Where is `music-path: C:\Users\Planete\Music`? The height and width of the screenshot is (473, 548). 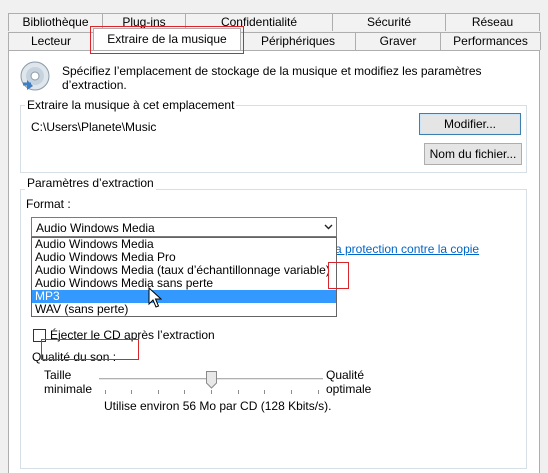
music-path: C:\Users\Planete\Music is located at coordinates (94, 127).